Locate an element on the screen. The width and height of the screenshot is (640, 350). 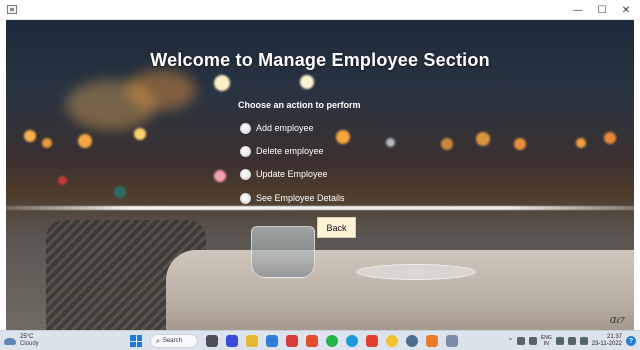
option-update-employee: Update Employee is located at coordinates (284, 174).